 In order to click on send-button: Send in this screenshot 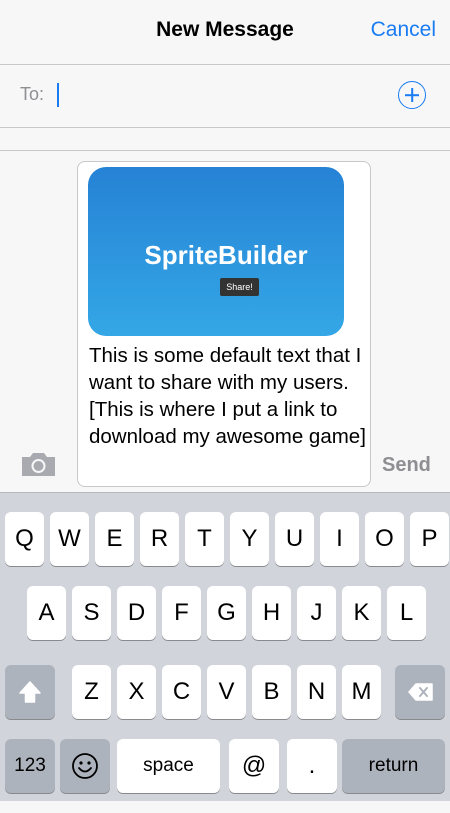, I will do `click(406, 465)`.